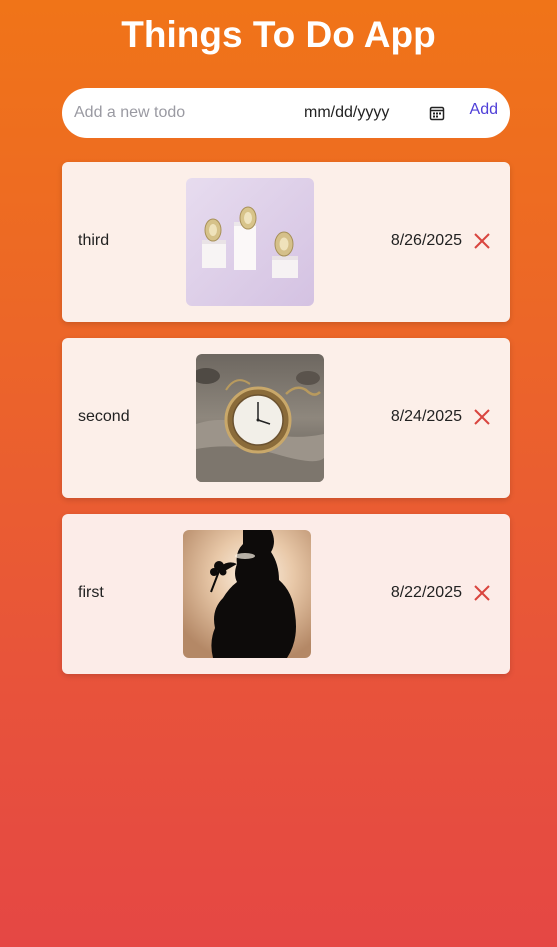 The height and width of the screenshot is (947, 557). Describe the element at coordinates (104, 416) in the screenshot. I see `todo-text: second` at that location.